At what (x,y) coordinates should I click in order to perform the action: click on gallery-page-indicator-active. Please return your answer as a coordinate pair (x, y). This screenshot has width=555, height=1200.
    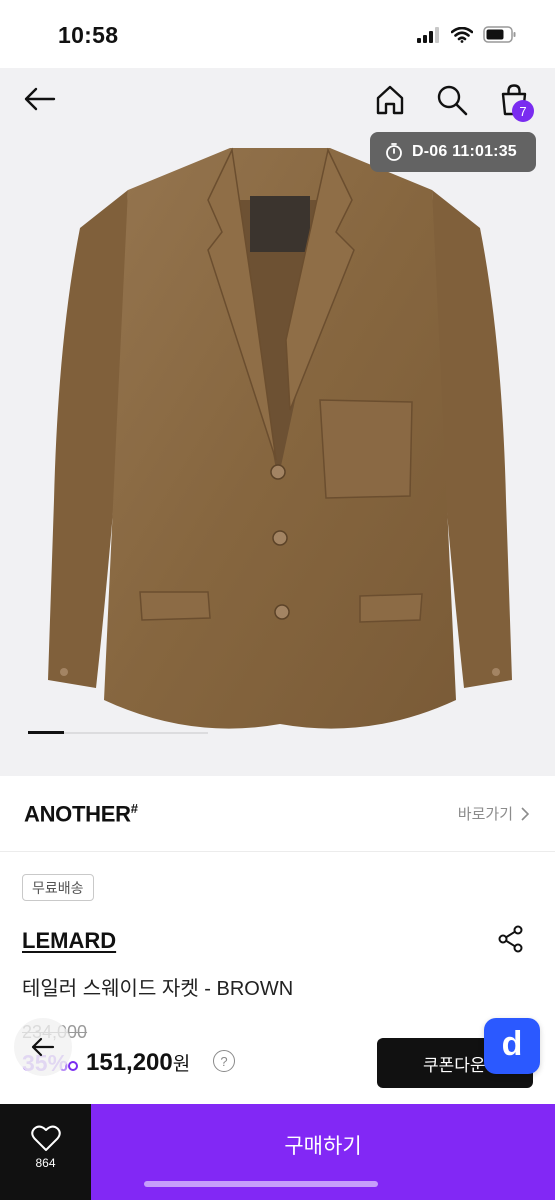
    Looking at the image, I should click on (46, 732).